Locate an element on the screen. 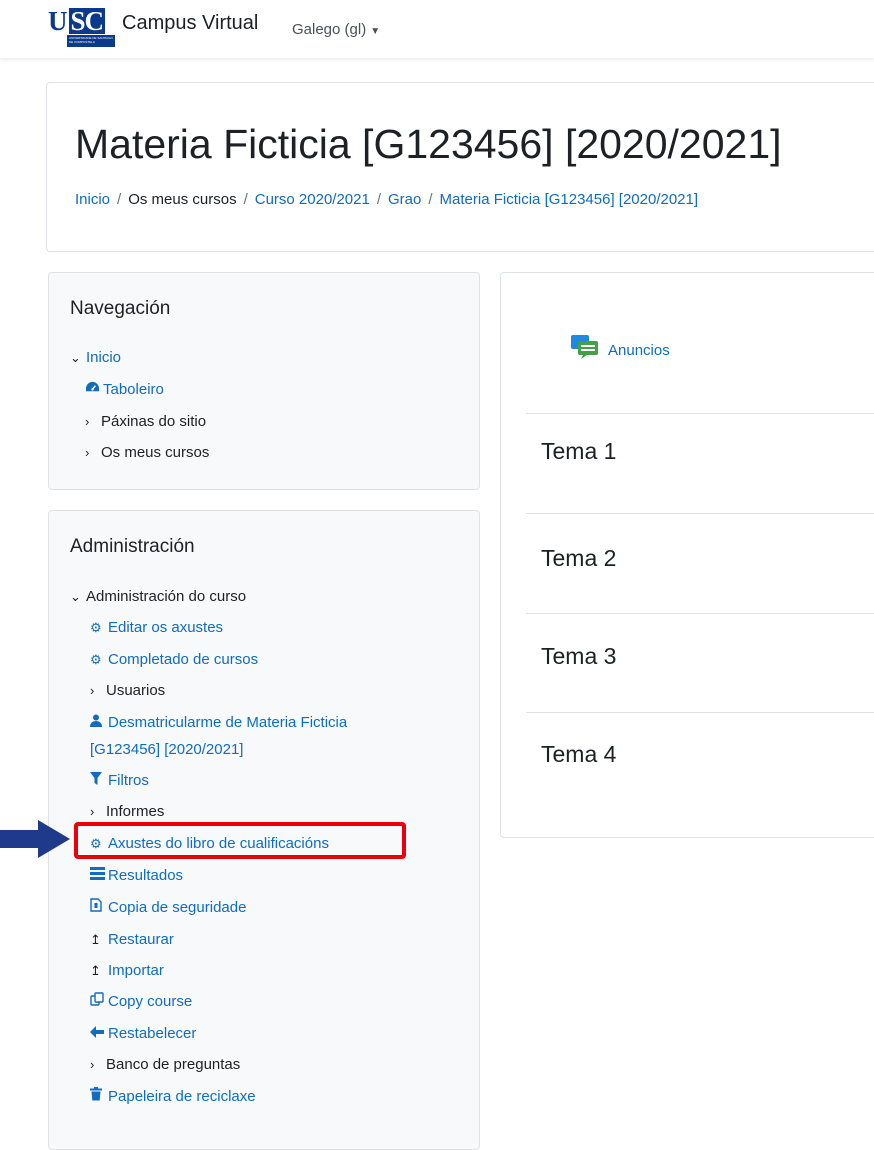  admin-item-backup: Copia de seguridade is located at coordinates (168, 908).